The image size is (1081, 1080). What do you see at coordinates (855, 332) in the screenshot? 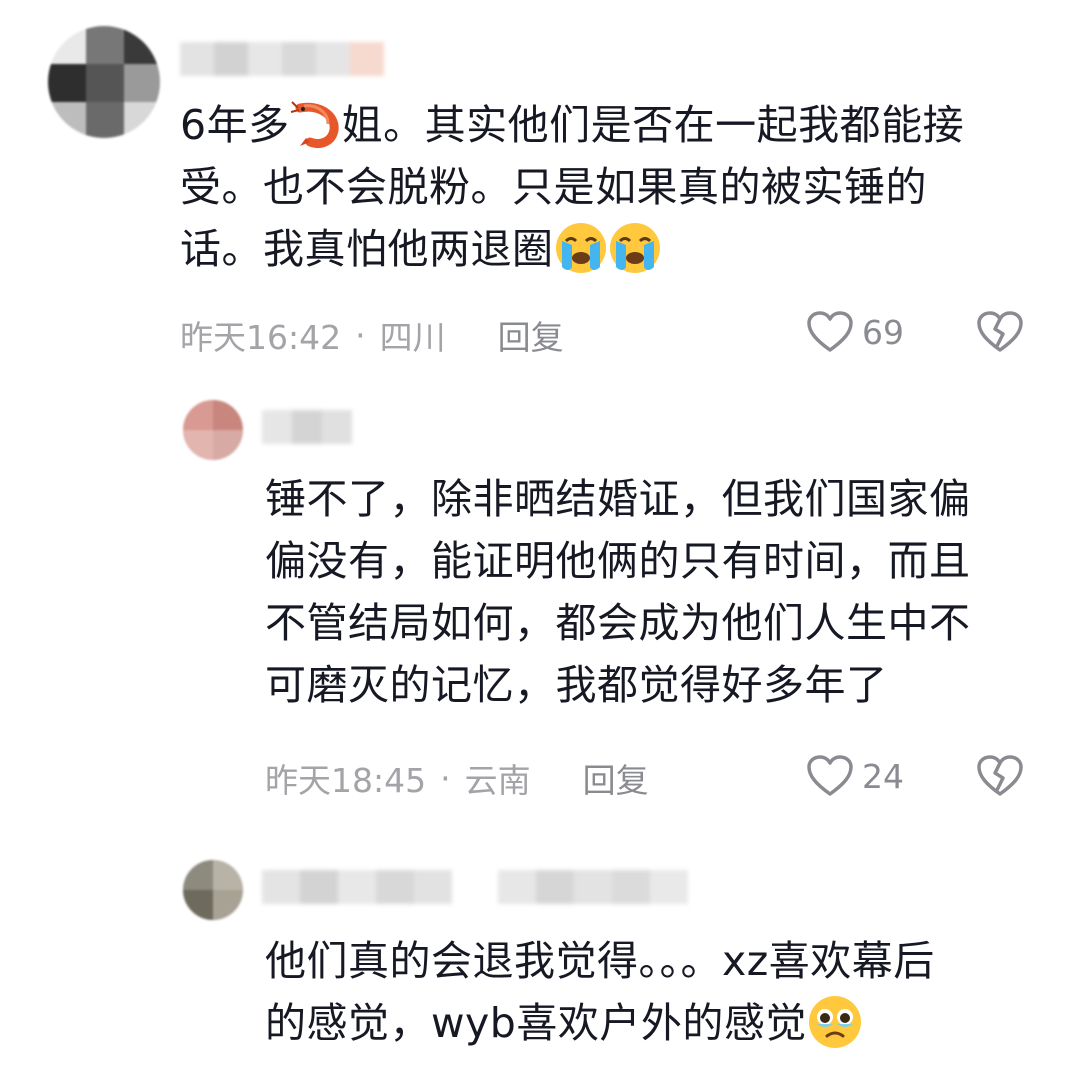
I see `like-button: 69` at bounding box center [855, 332].